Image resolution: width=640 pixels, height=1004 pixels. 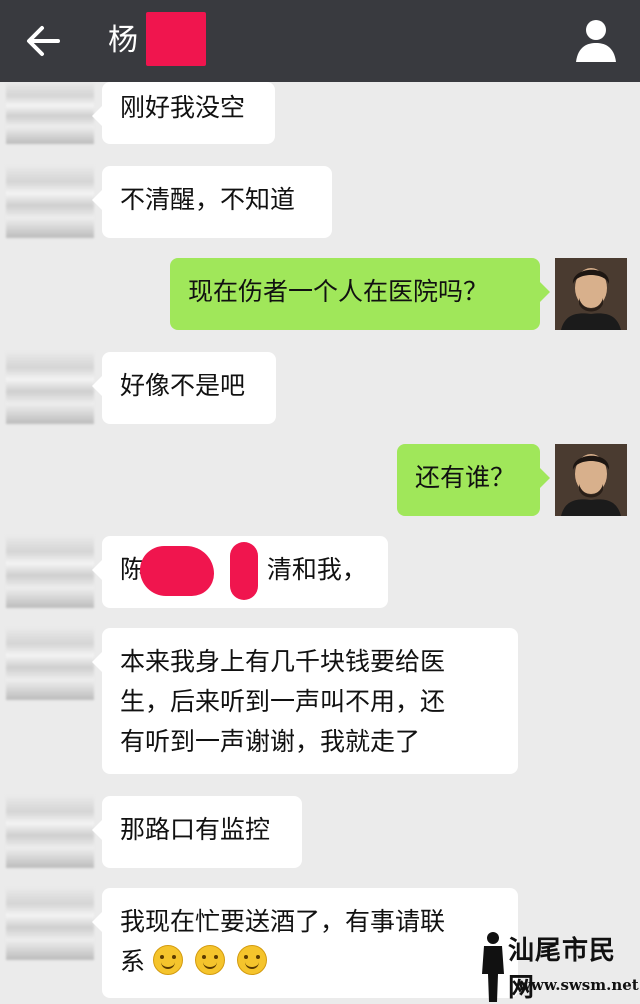 I want to click on smile-emoji-icon, so click(x=167, y=960).